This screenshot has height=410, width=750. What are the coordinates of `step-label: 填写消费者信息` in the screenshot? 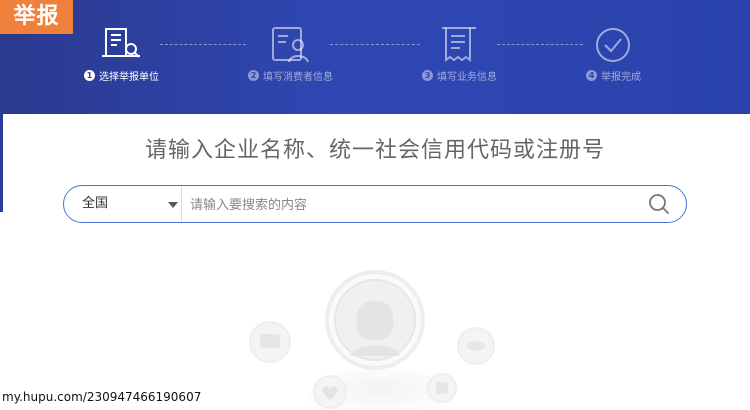 It's located at (298, 77).